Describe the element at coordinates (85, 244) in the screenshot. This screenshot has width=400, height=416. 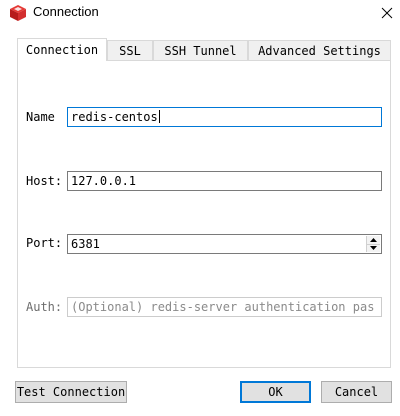
I see `port-value: 6381` at that location.